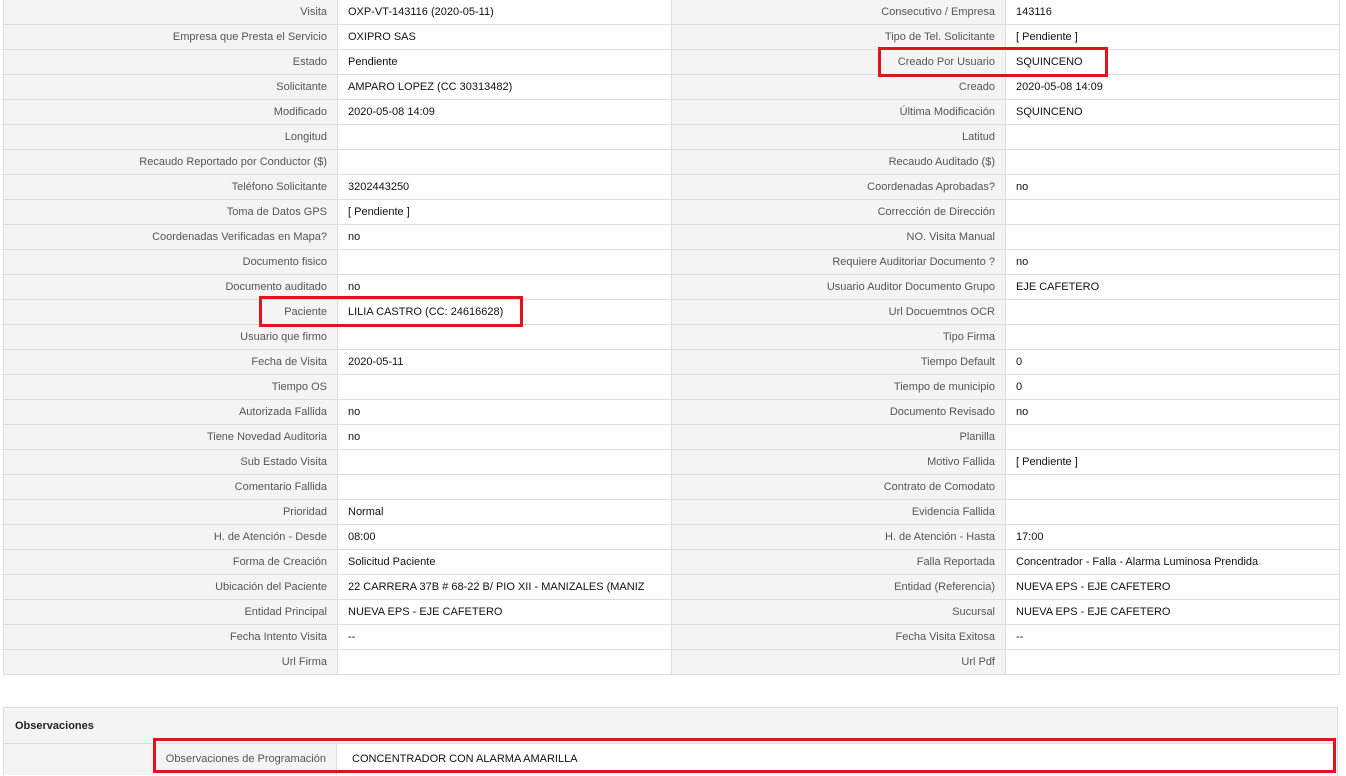  Describe the element at coordinates (170, 512) in the screenshot. I see `field-label: Prioridad` at that location.